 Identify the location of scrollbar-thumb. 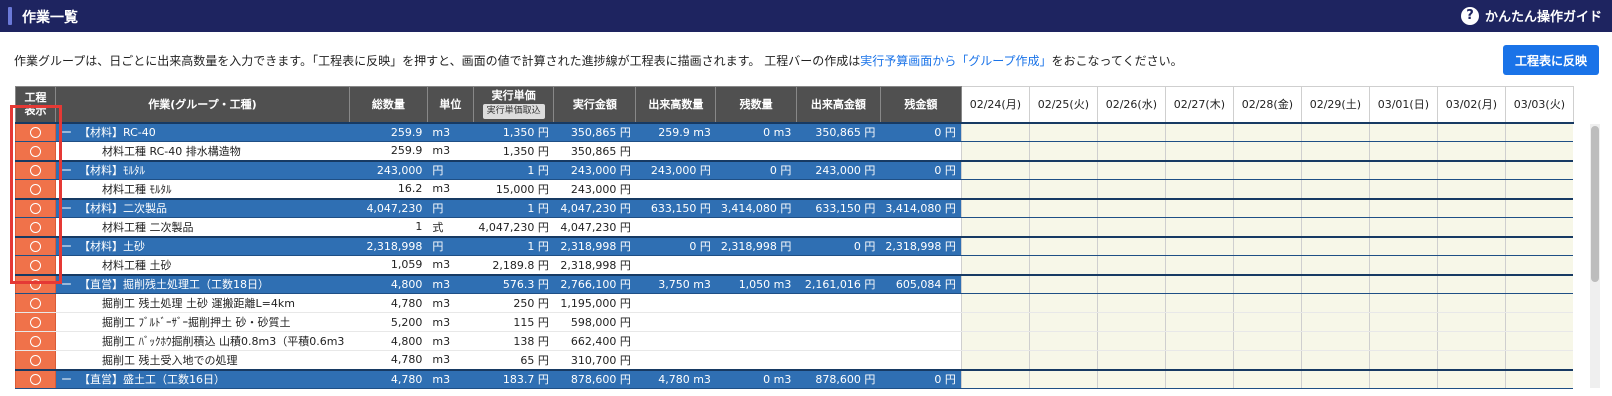
(1595, 204).